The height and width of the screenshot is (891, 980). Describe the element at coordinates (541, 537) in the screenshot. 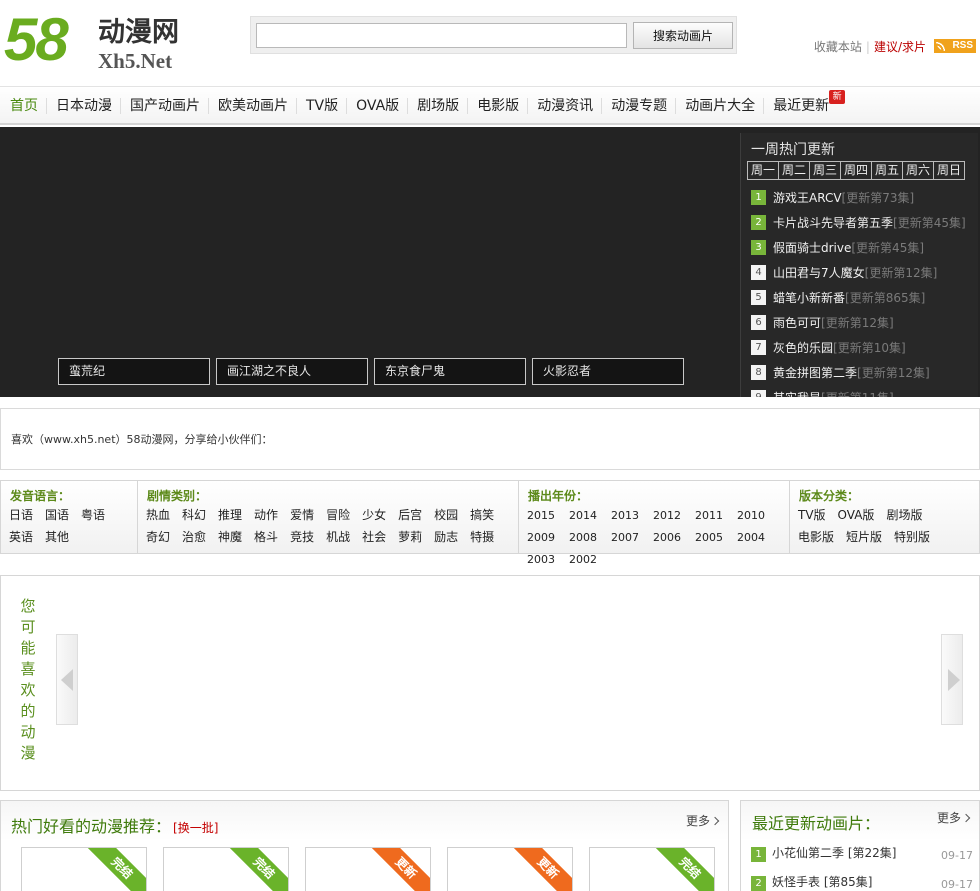

I see `category-link: 2009` at that location.